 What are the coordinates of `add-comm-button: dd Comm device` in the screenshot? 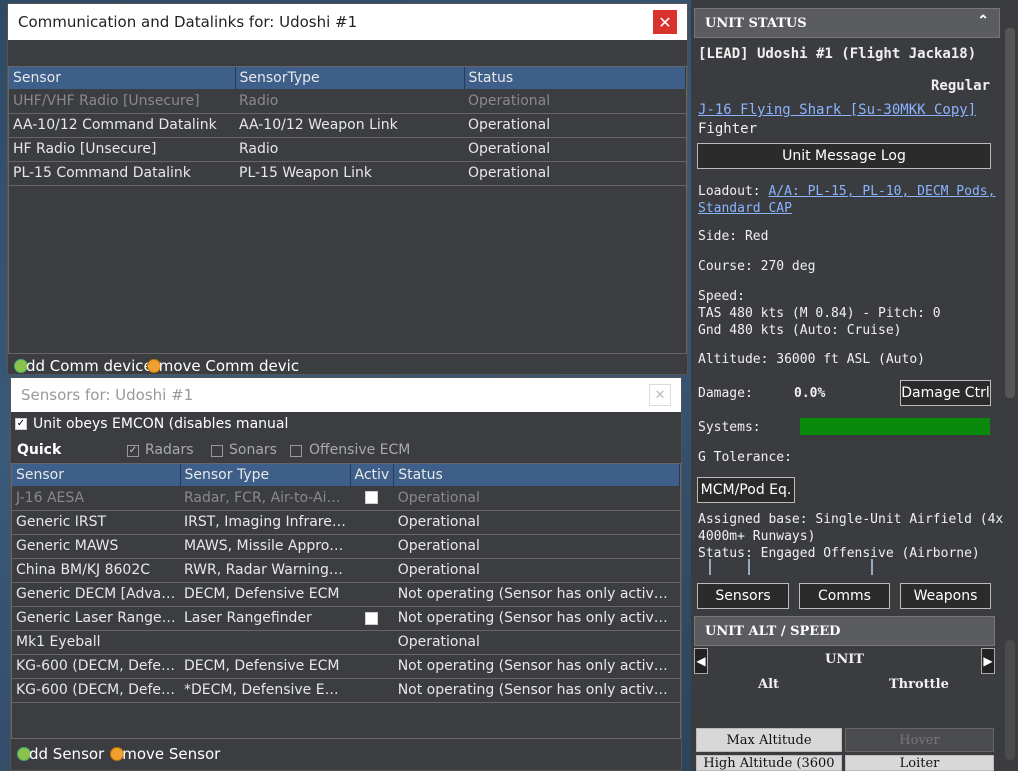 It's located at (89, 366).